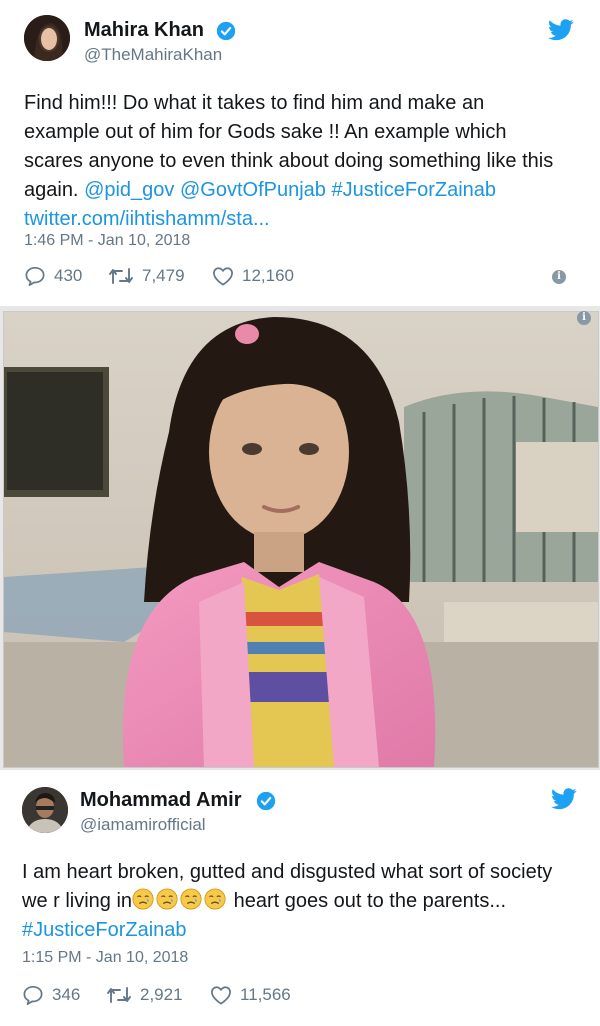 The width and height of the screenshot is (600, 1026). What do you see at coordinates (66, 994) in the screenshot?
I see `reply-count-value: 346` at bounding box center [66, 994].